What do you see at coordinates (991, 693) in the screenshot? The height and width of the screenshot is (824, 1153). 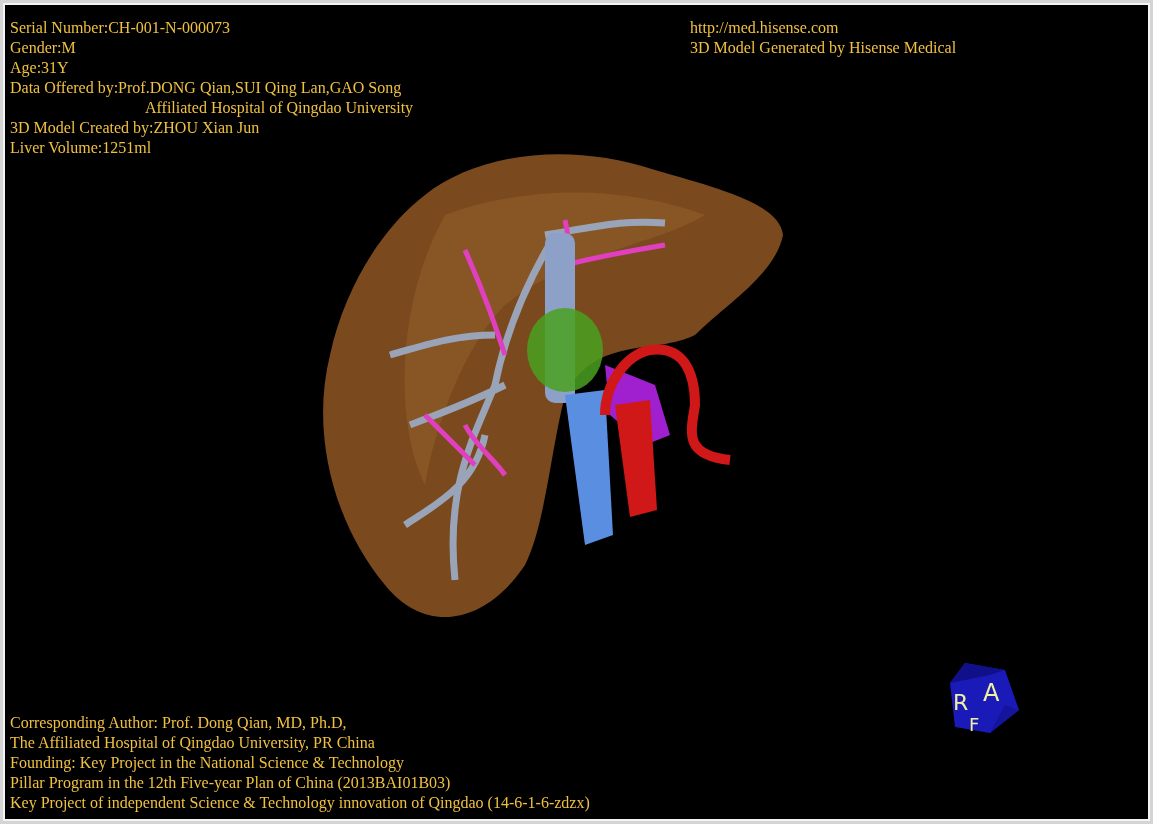 I see `cube-face-label: A` at bounding box center [991, 693].